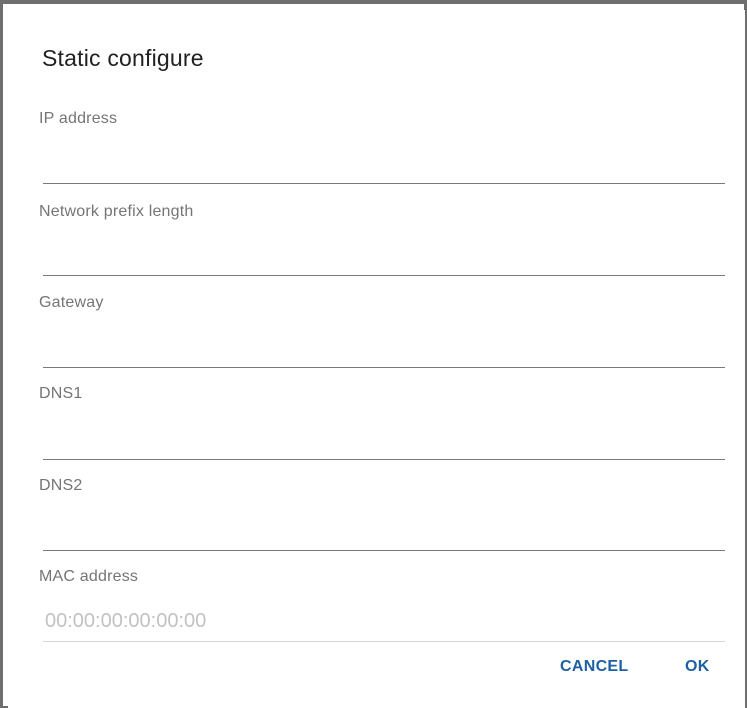  Describe the element at coordinates (384, 348) in the screenshot. I see `gateway-input` at that location.